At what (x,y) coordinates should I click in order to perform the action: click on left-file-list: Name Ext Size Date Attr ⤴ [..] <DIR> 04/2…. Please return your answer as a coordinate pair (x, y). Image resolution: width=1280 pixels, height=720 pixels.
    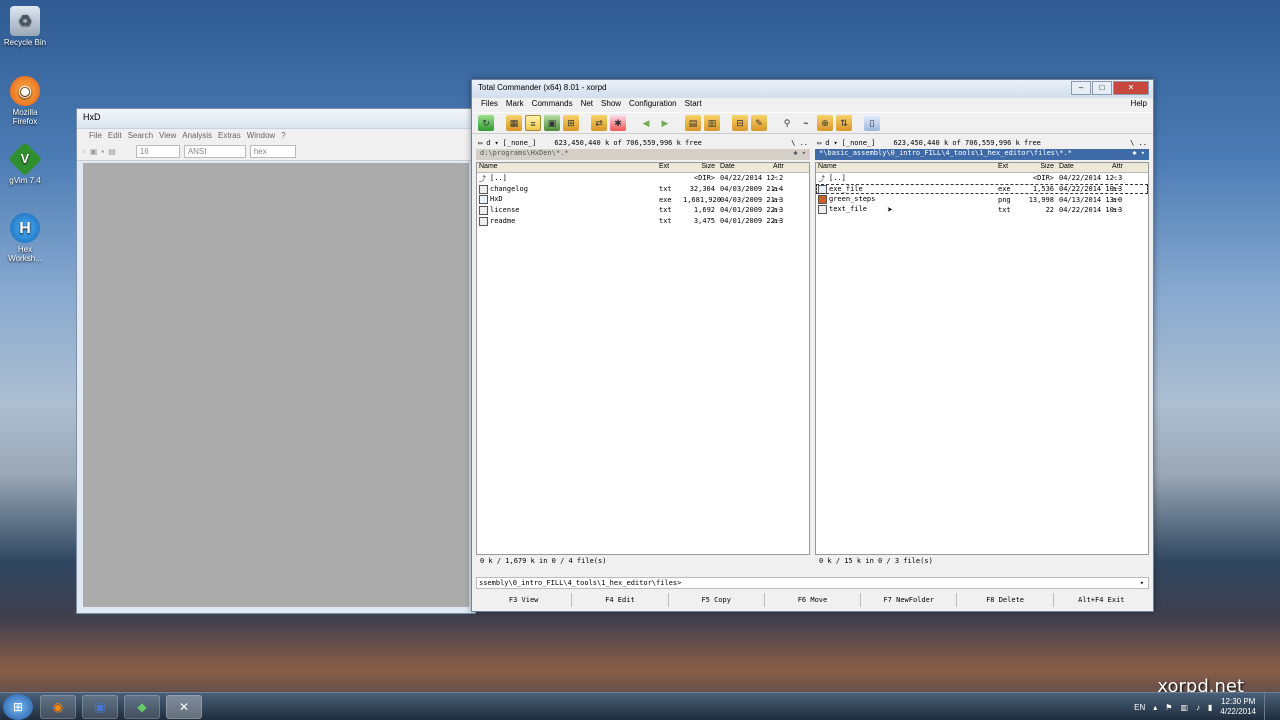
    Looking at the image, I should click on (643, 358).